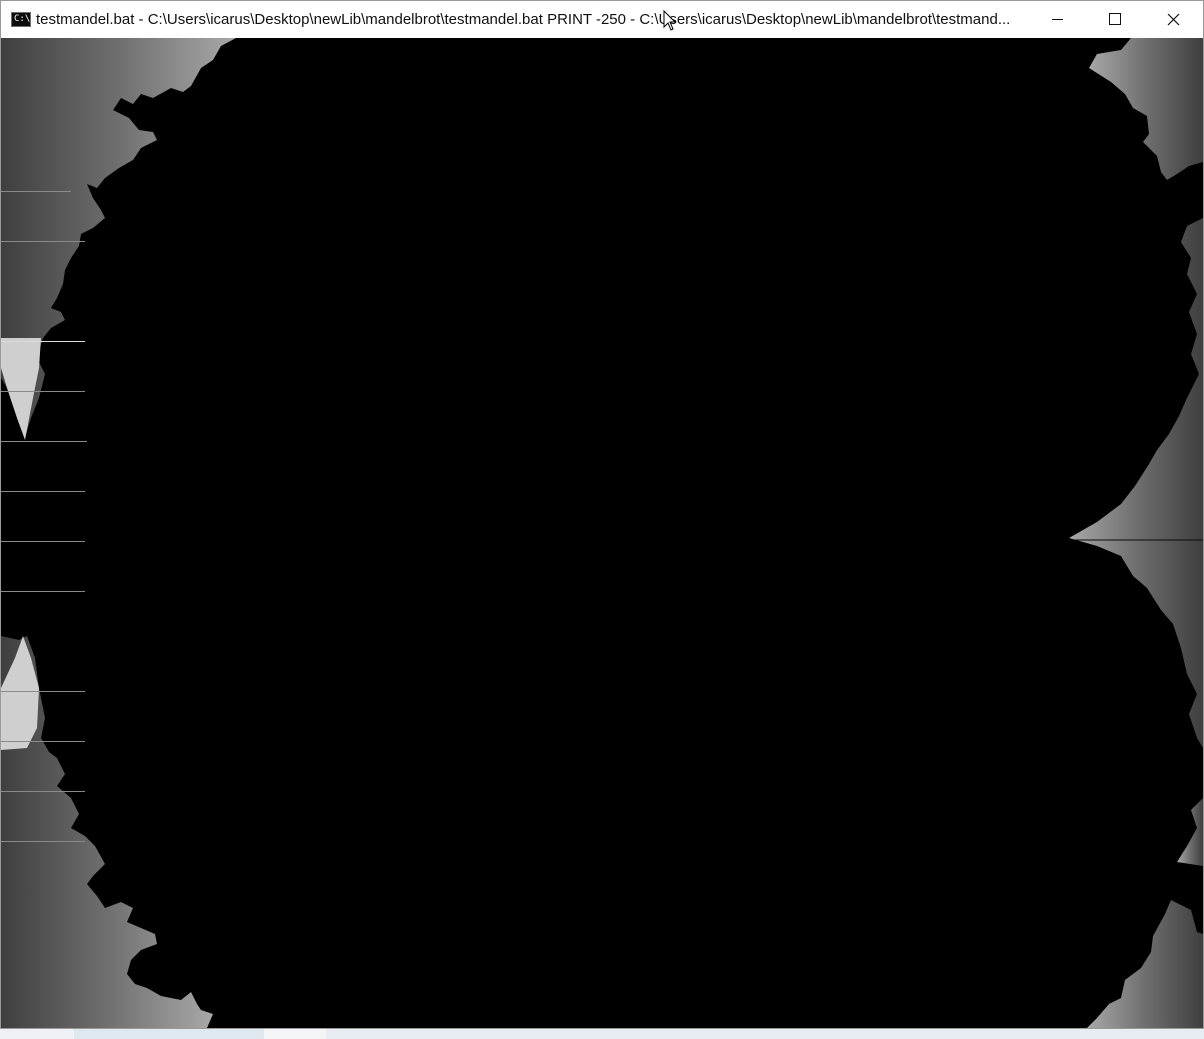  I want to click on cmd-icon-text: C:\., so click(25, 19).